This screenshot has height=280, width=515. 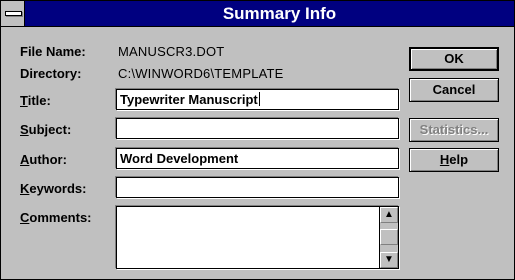 What do you see at coordinates (56, 217) in the screenshot?
I see `comments-label: Comments:` at bounding box center [56, 217].